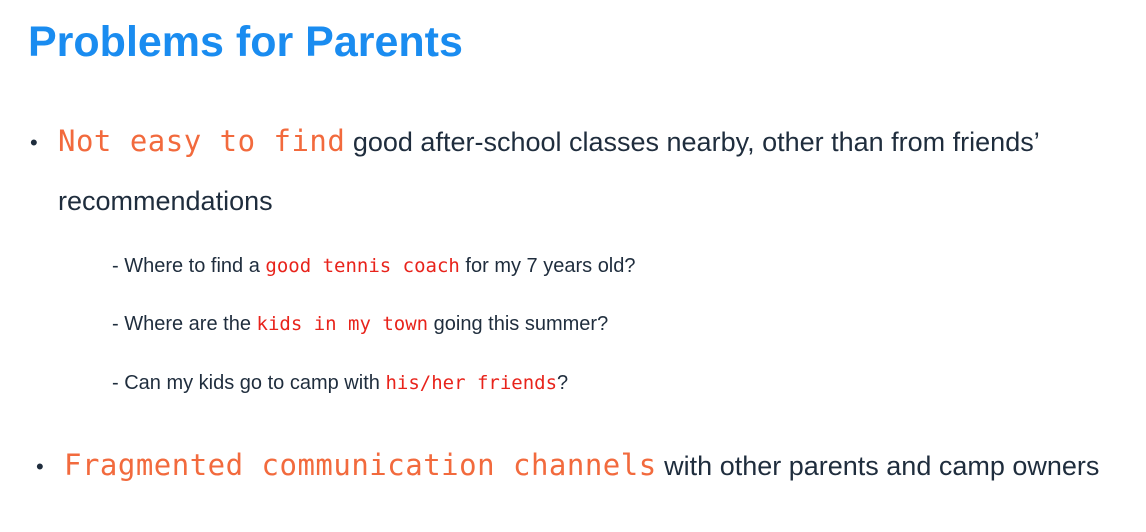  I want to click on slide-title: Problems for Parents, so click(245, 42).